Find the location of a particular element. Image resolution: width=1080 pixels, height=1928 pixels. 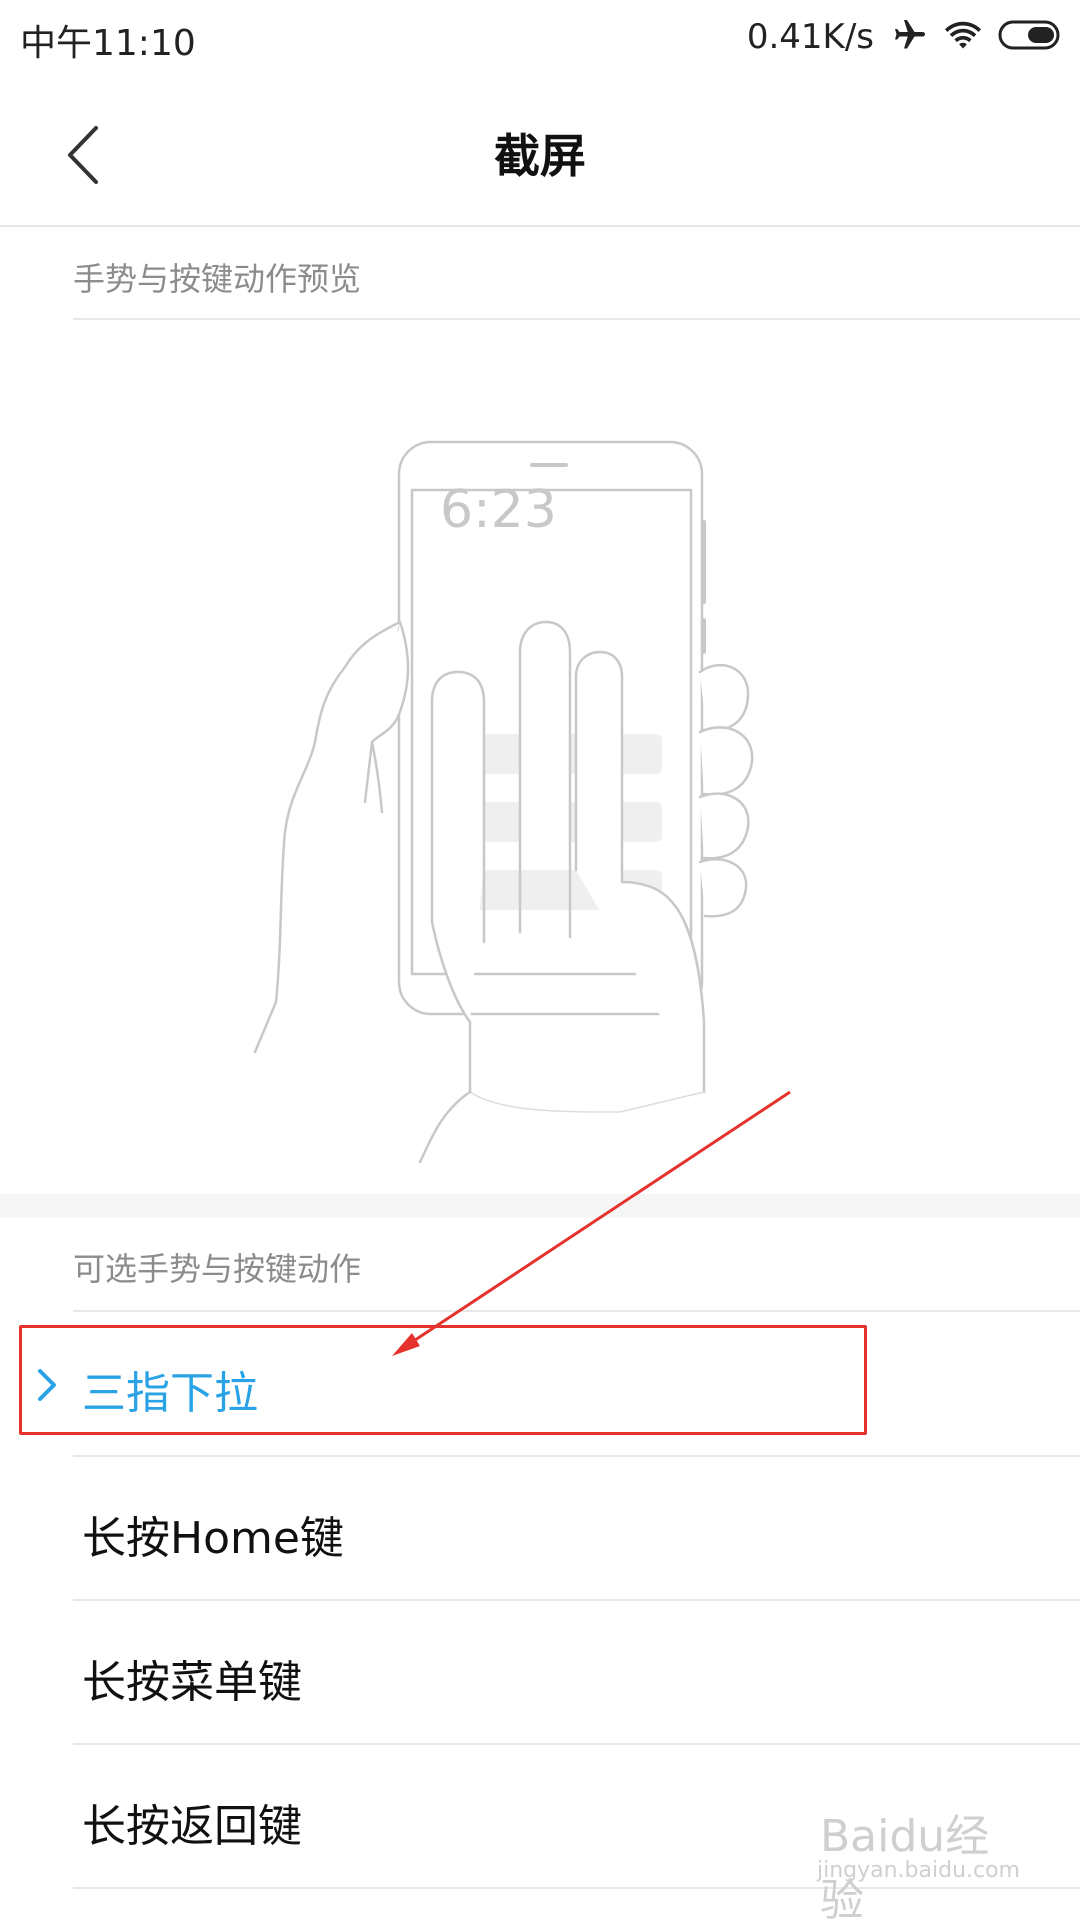

option-label: 长按Home键 is located at coordinates (213, 1538).